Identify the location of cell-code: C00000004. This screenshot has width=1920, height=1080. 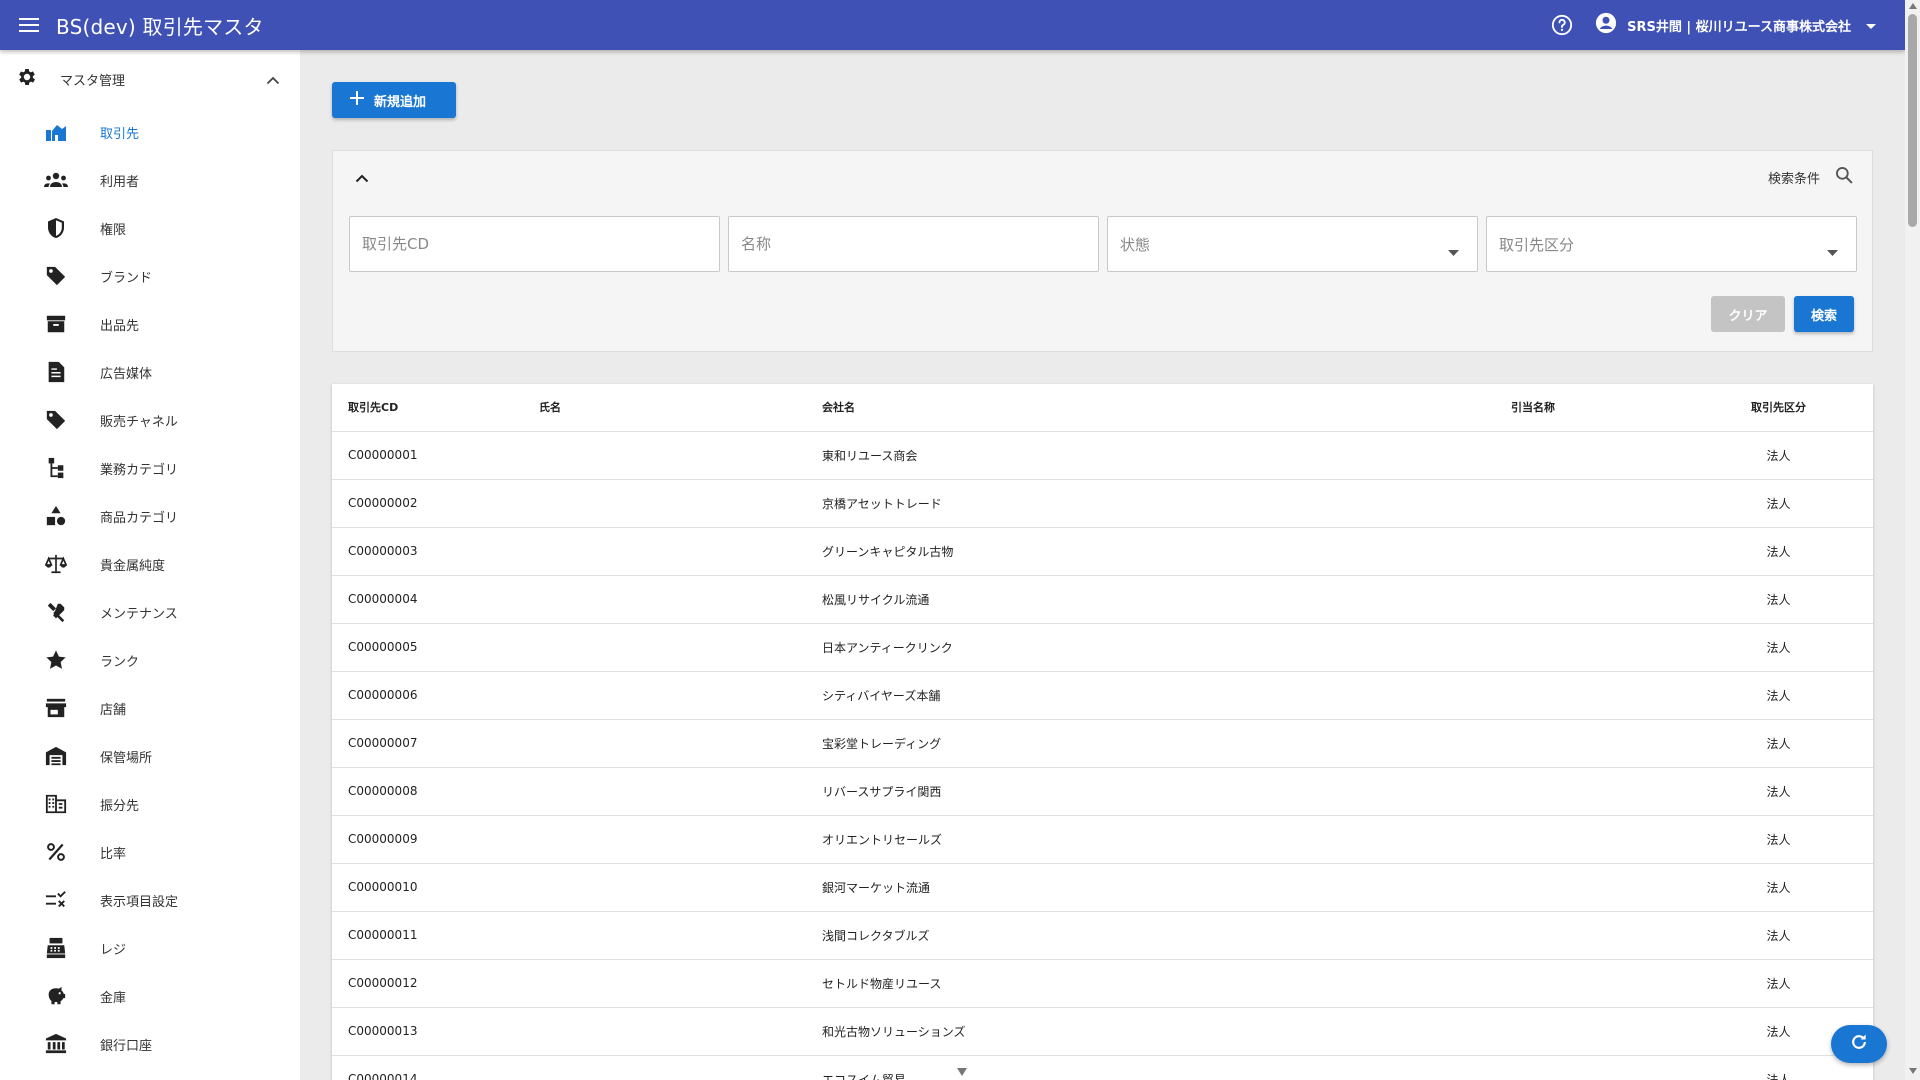
(435, 599).